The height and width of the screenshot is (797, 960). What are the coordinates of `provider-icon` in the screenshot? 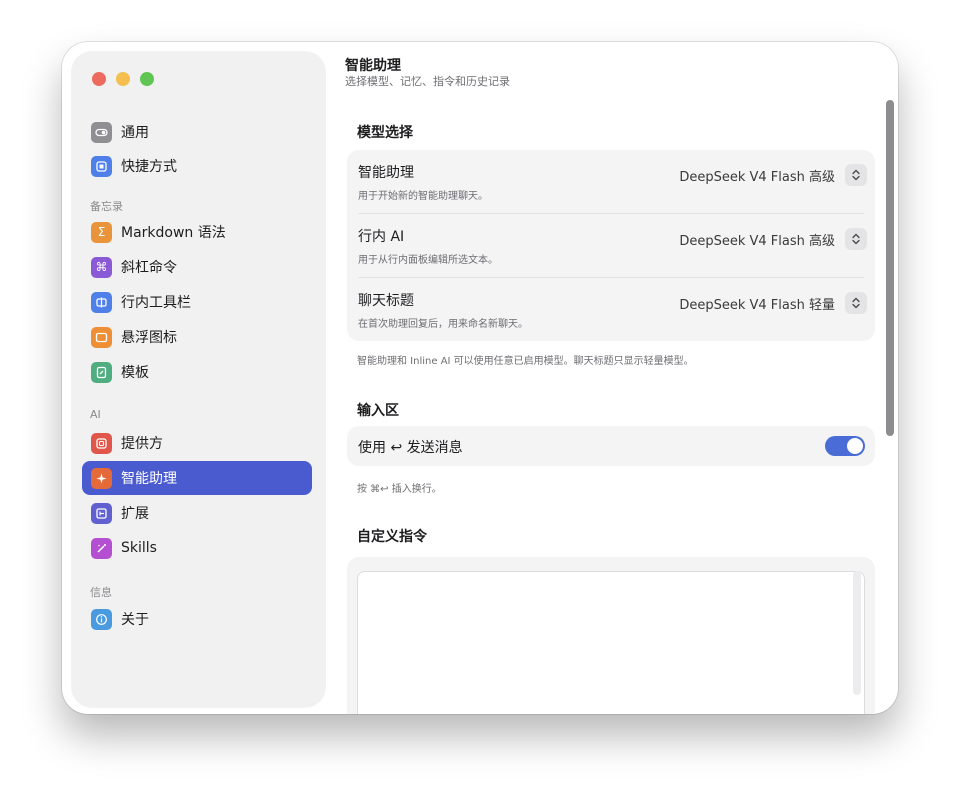 It's located at (101, 443).